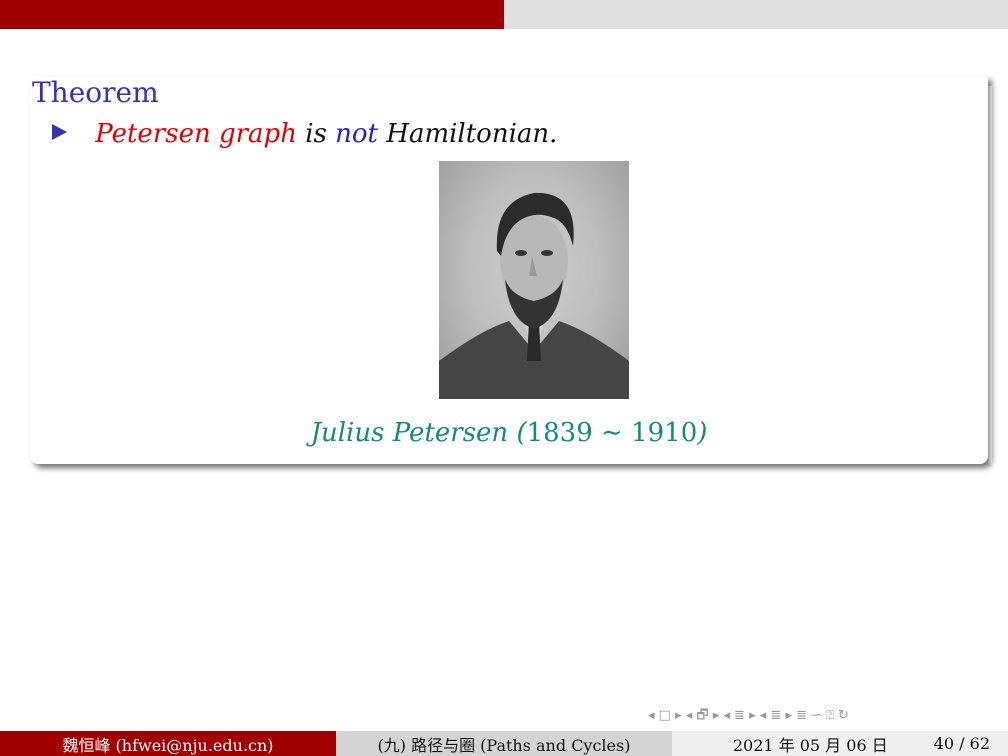 The width and height of the screenshot is (1008, 756). I want to click on statement-negation: not, so click(356, 134).